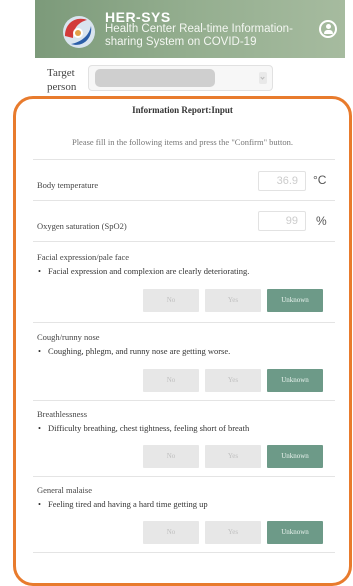  Describe the element at coordinates (182, 110) in the screenshot. I see `form-title: Information Report:Input` at that location.